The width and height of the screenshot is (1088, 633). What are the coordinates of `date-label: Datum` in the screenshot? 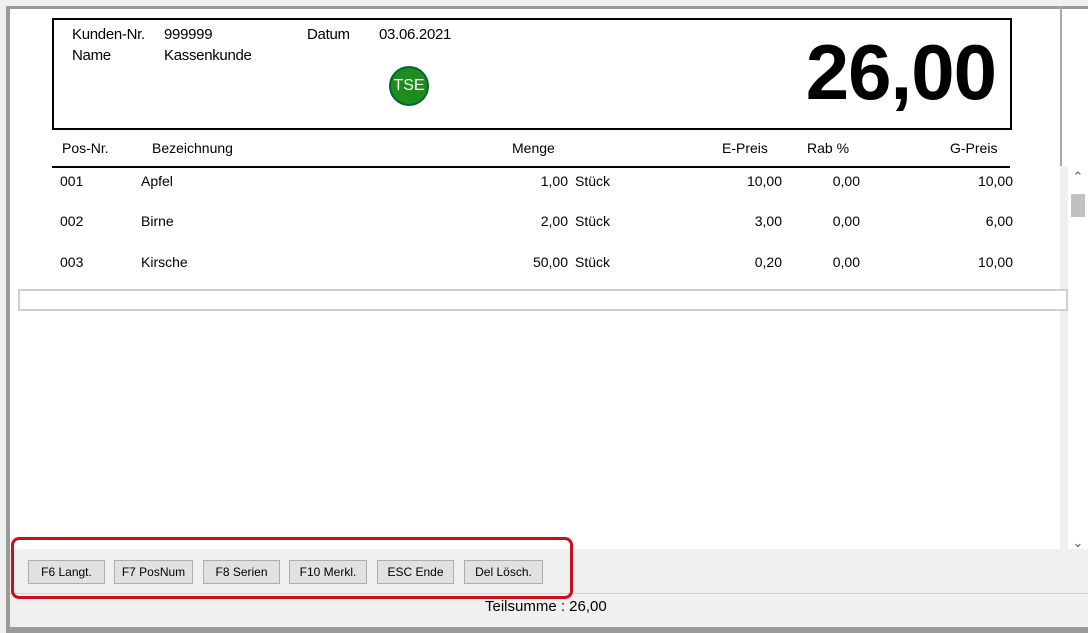 It's located at (328, 34).